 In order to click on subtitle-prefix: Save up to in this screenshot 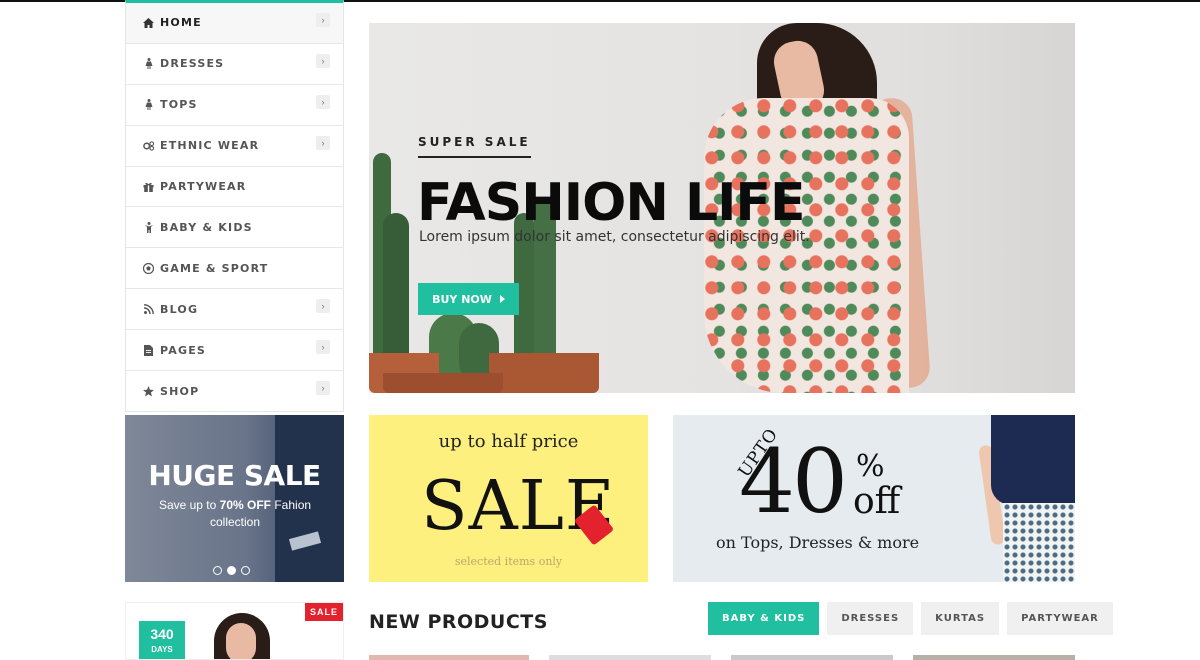, I will do `click(189, 505)`.